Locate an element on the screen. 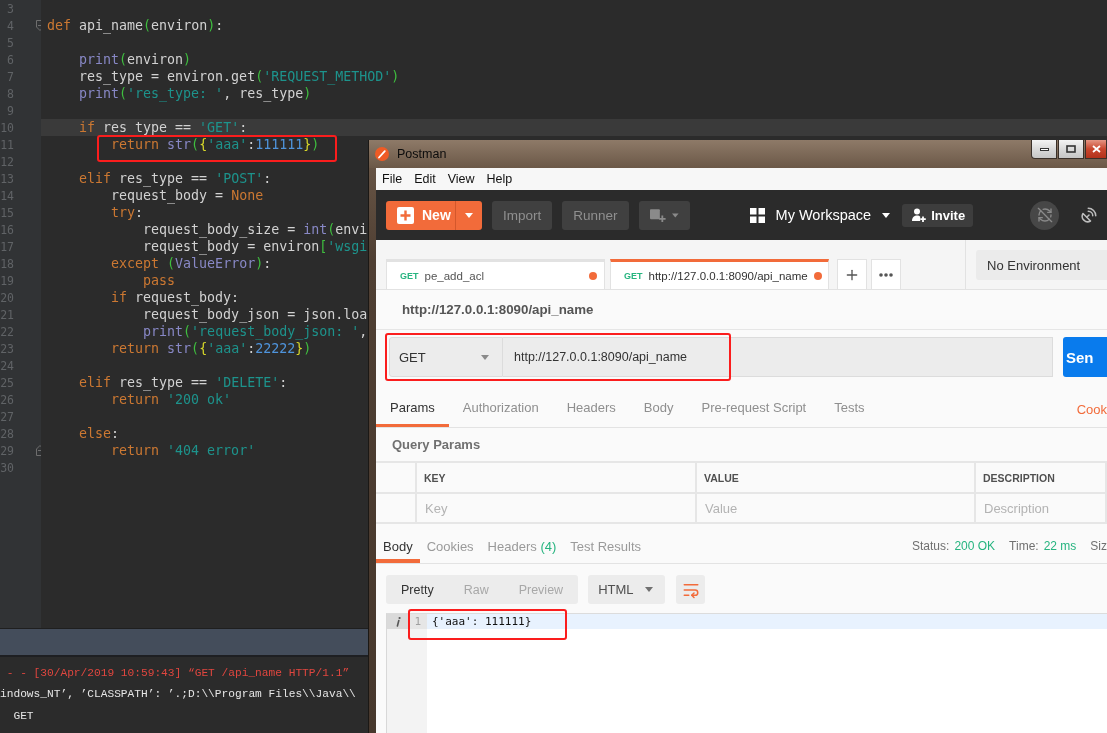 The height and width of the screenshot is (733, 1107). key-field: Key is located at coordinates (557, 509).